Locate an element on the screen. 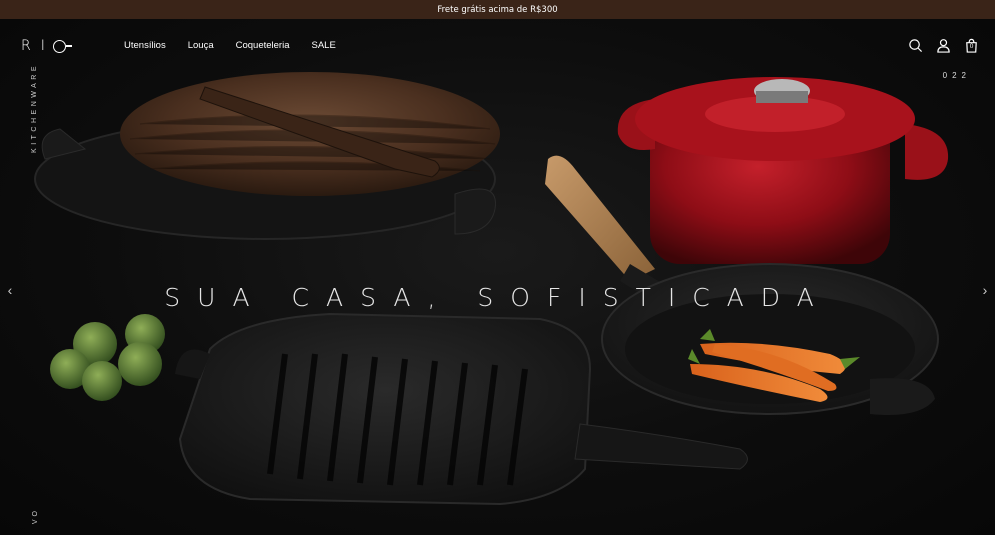 The image size is (995, 535). nav-item-coqueteleria: Coqueteleria is located at coordinates (263, 45).